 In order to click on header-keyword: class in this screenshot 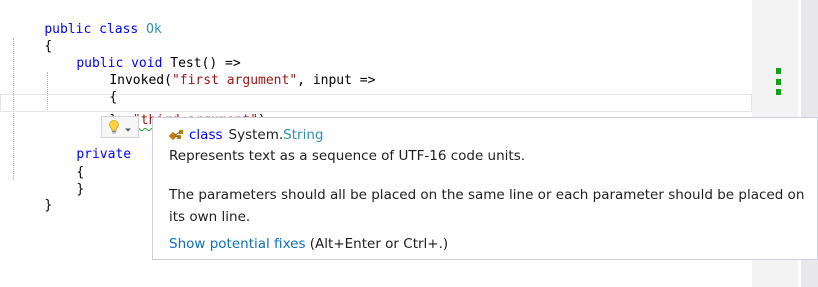, I will do `click(206, 135)`.